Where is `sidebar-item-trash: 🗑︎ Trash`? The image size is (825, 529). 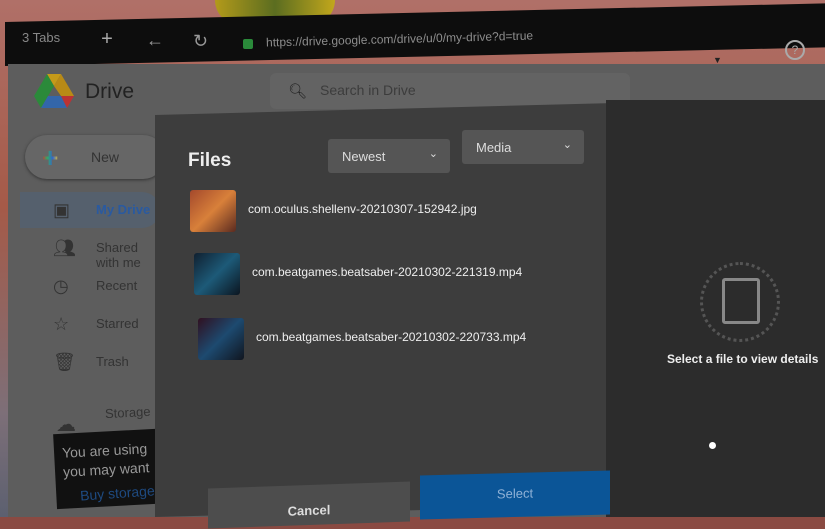 sidebar-item-trash: 🗑︎ Trash is located at coordinates (90, 362).